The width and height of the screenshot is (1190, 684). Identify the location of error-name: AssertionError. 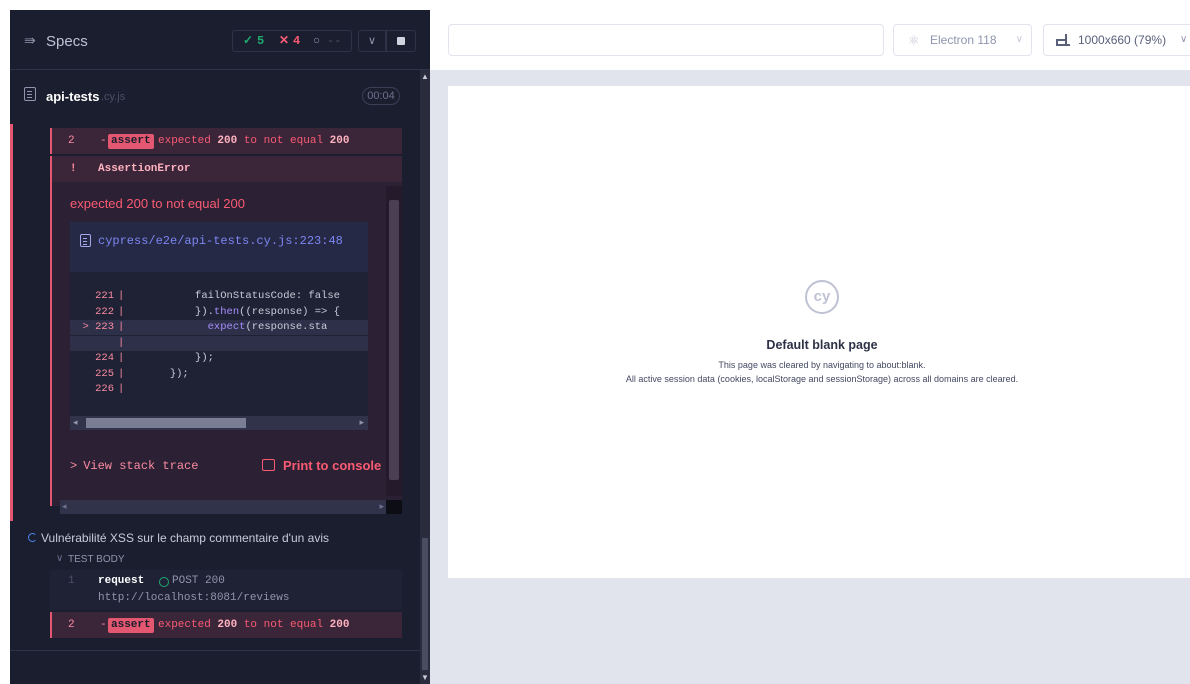
(144, 169).